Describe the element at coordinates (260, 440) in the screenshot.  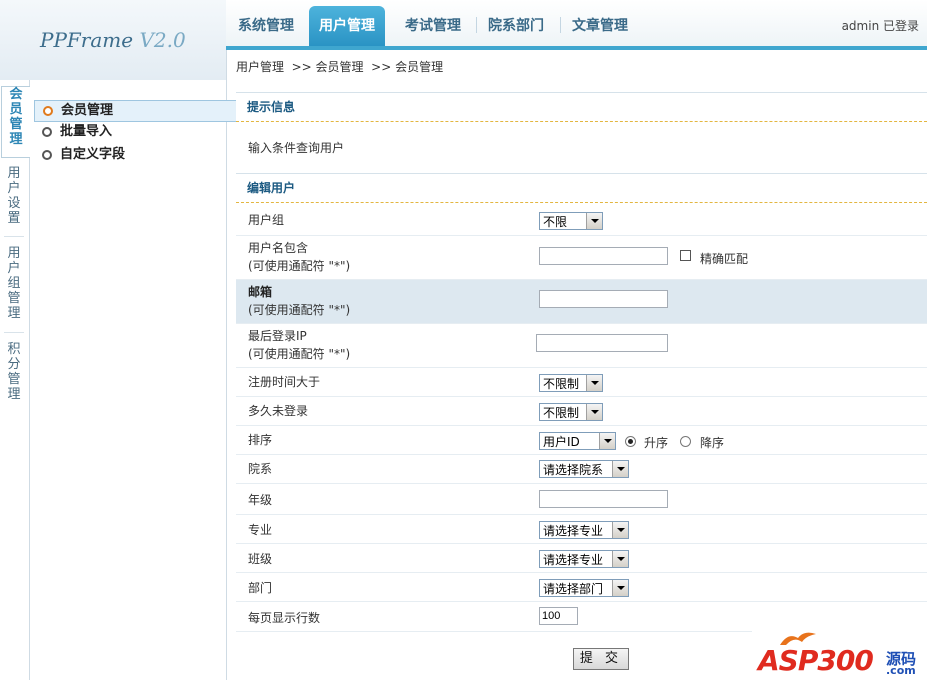
I see `field-label: 排序` at that location.